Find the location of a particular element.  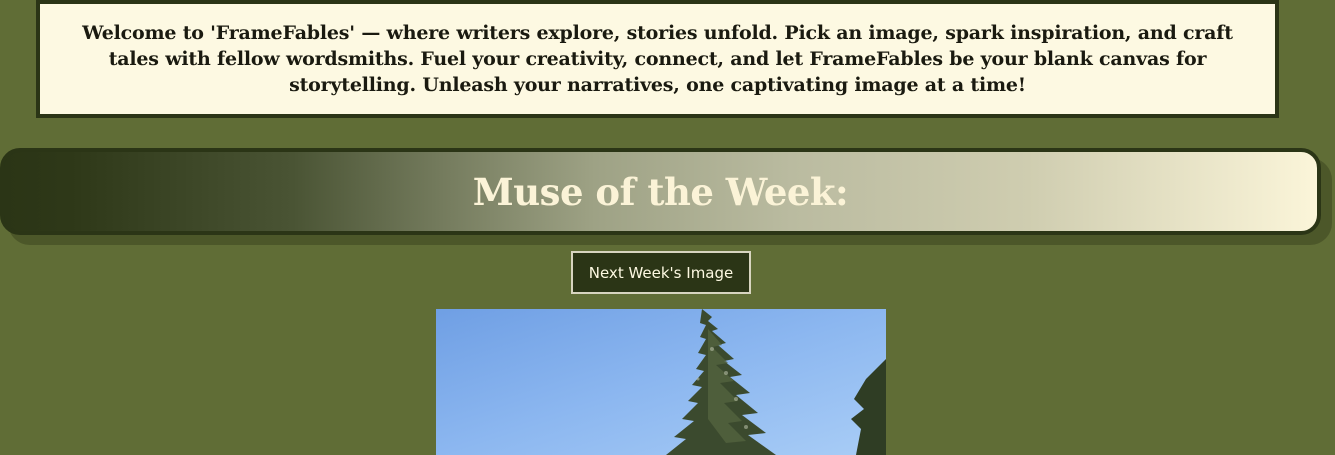

weekly-muse-image is located at coordinates (661, 382).